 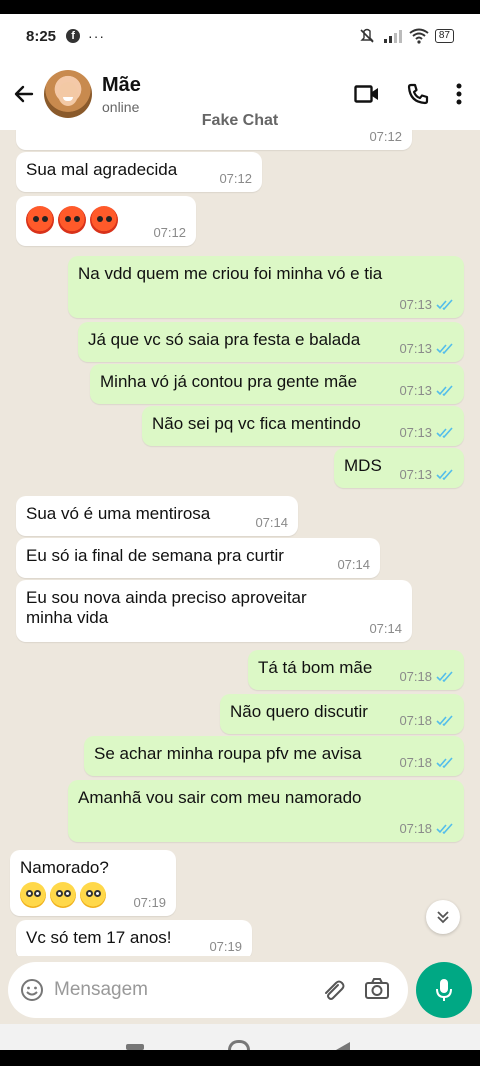 I want to click on message-bubble: Minha vó já contou pra gente mãe 07:13, so click(x=277, y=384).